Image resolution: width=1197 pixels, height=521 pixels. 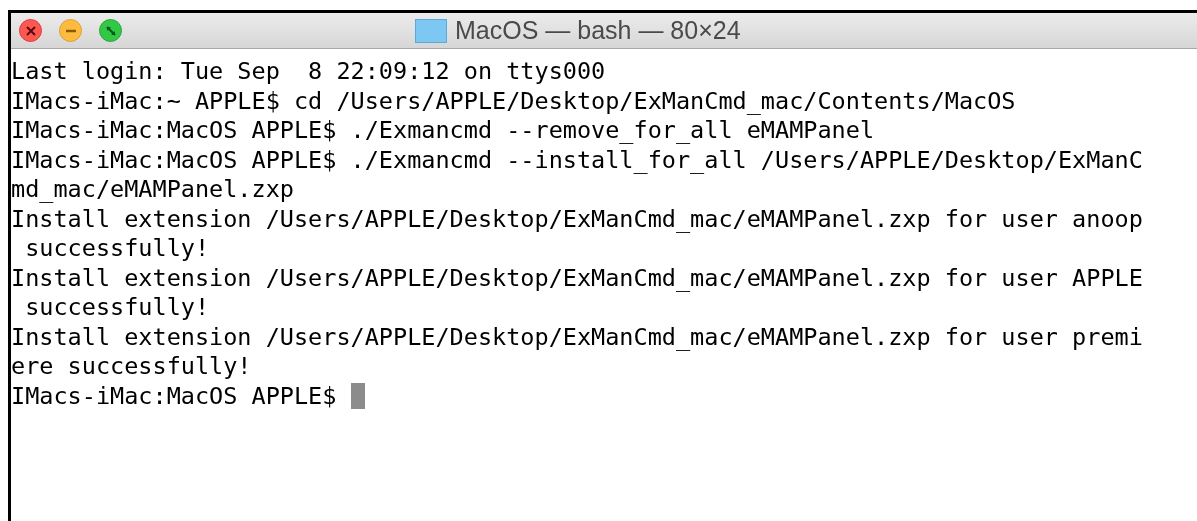 I want to click on zoom-button, so click(x=110, y=30).